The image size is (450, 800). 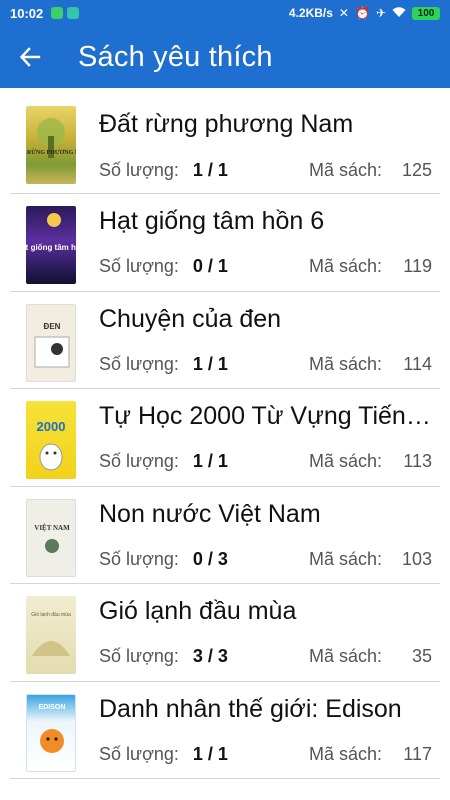 What do you see at coordinates (265, 754) in the screenshot?
I see `book-meta: Số lượng: 1 / 1 Mã sách: 117` at bounding box center [265, 754].